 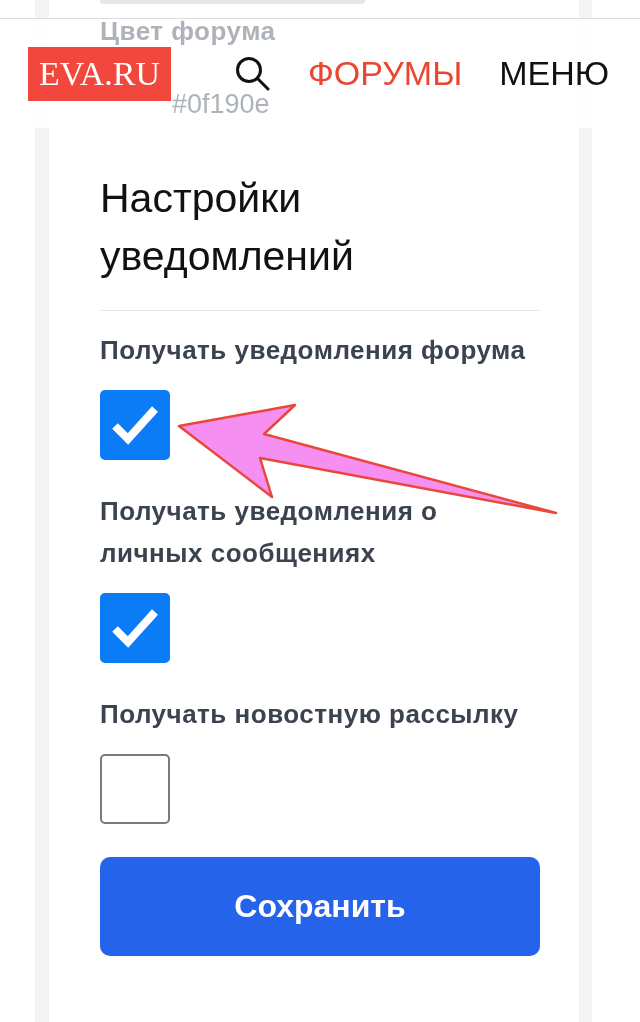 I want to click on field-label: Цвет форума, so click(x=188, y=31).